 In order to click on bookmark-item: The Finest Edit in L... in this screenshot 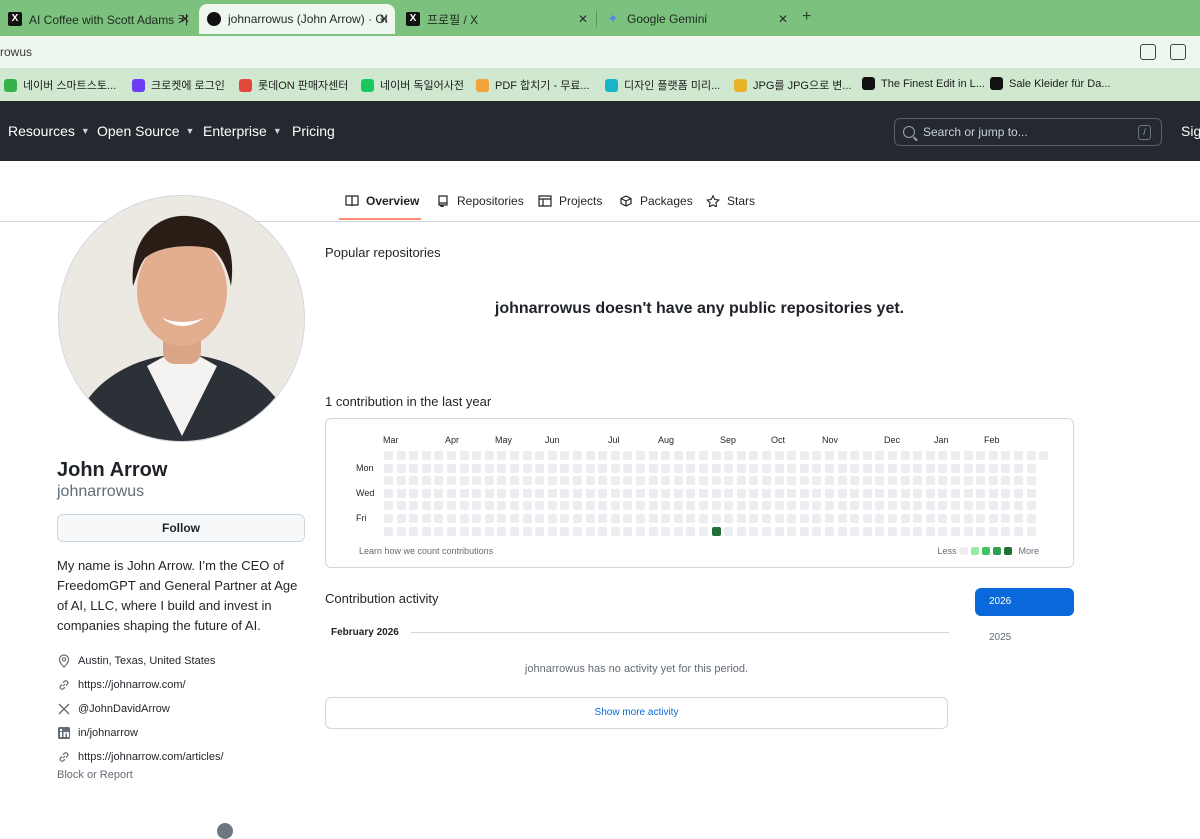, I will do `click(923, 83)`.